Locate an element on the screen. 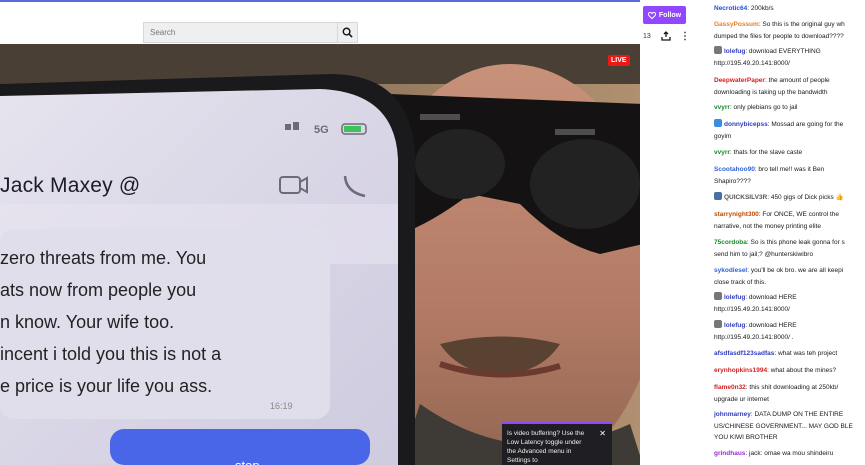 This screenshot has width=865, height=465. close-icon: ✕ is located at coordinates (602, 433).